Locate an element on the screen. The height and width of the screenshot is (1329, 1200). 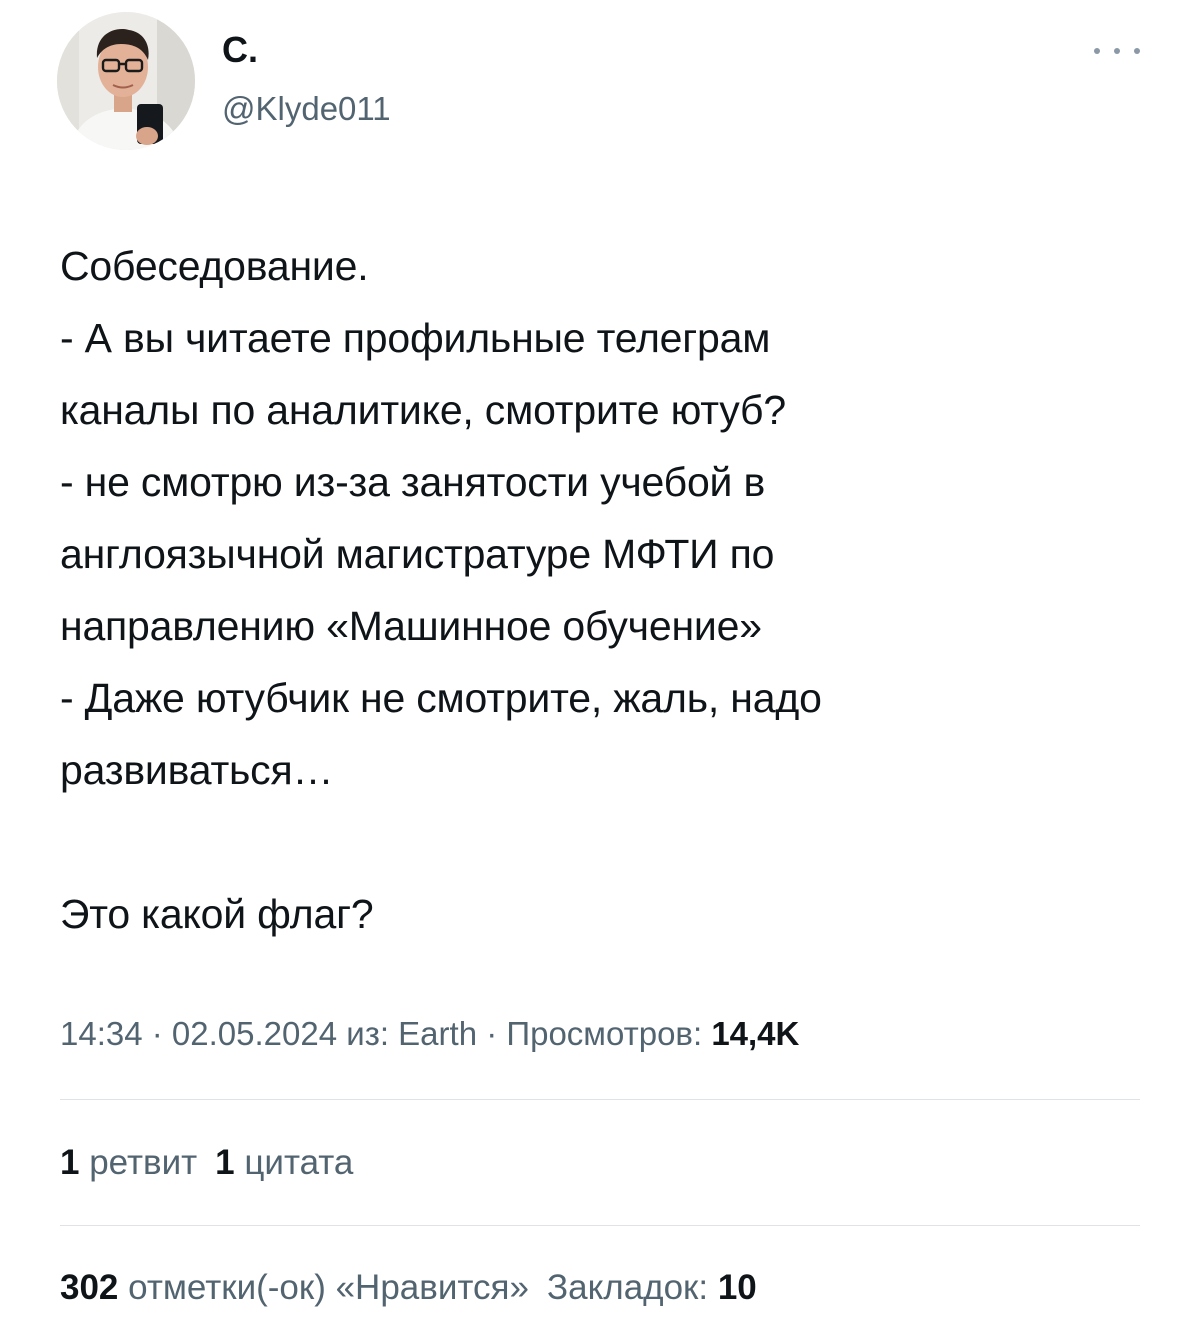
tweet-line: - А вы читаете профильные телеграм is located at coordinates (415, 338).